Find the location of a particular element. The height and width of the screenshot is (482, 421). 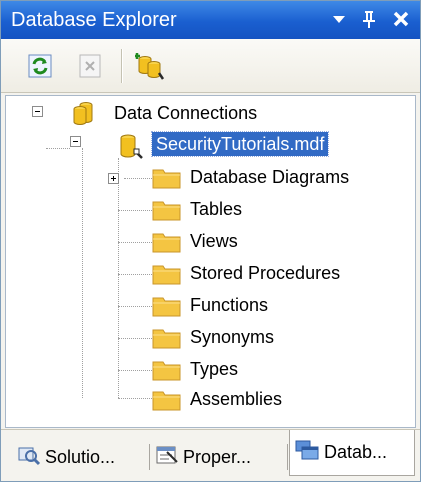

tree-item-data-connections: Data Connections is located at coordinates (185, 113).